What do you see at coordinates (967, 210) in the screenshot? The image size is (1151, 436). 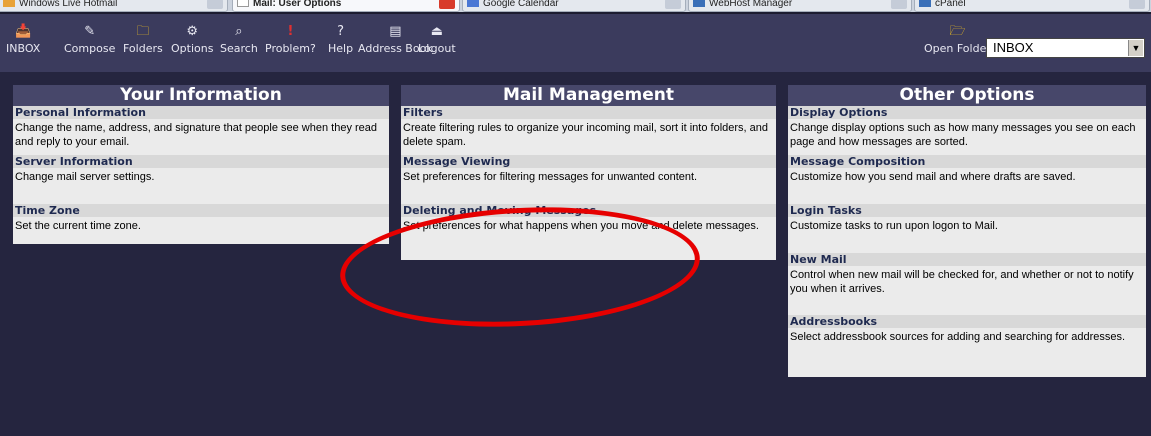 I see `section-title-link: Login Tasks` at bounding box center [967, 210].